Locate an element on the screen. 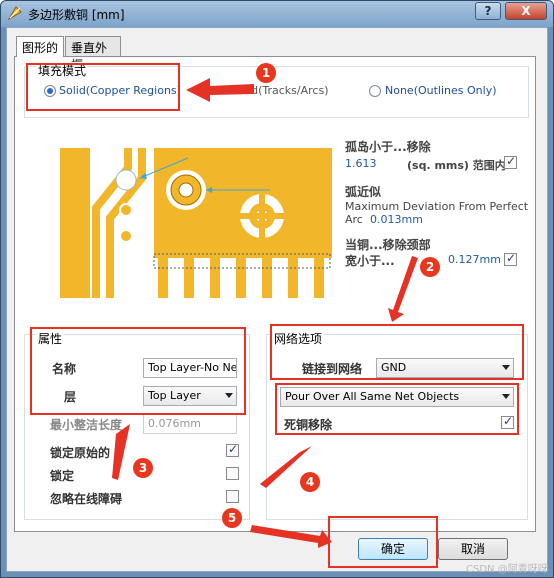 This screenshot has width=554, height=578. annotation-badge-2: 2 is located at coordinates (430, 267).